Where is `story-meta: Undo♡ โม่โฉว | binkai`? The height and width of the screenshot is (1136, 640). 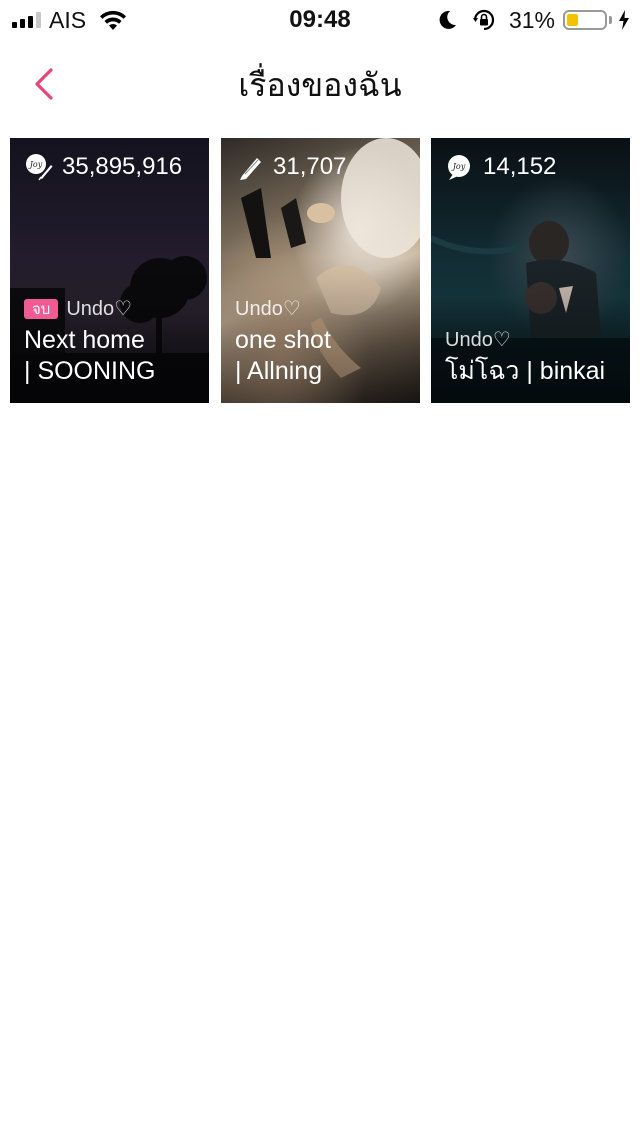 story-meta: Undo♡ โม่โฉว | binkai is located at coordinates (533, 356).